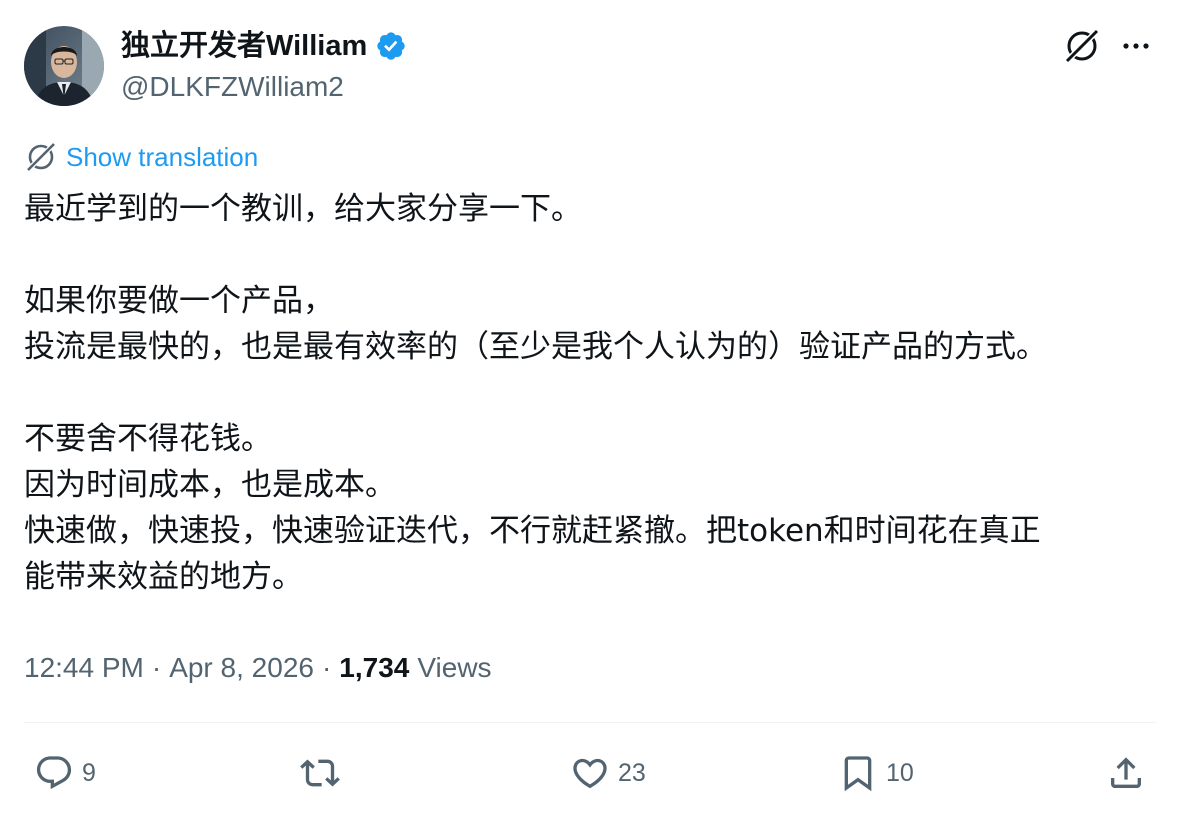  Describe the element at coordinates (210, 485) in the screenshot. I see `tweet-line: 因为时间成本，也是成本。` at that location.